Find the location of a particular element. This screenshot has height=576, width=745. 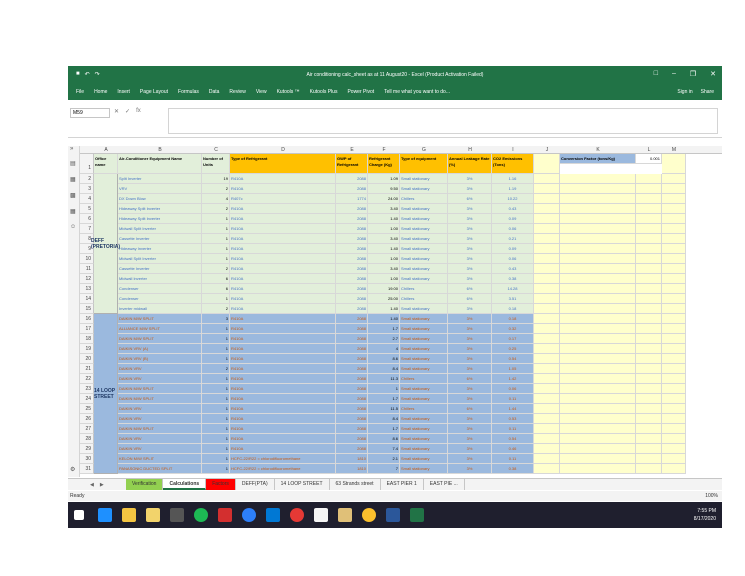

charge-cell: 1.00 is located at coordinates (384, 279).